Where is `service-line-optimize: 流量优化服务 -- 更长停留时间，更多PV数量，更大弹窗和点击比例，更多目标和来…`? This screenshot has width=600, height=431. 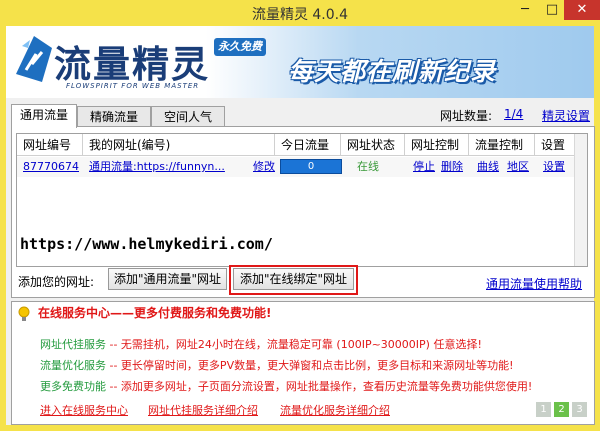 service-line-optimize: 流量优化服务 -- 更长停留时间，更多PV数量，更大弹窗和点击比例，更多目标和来… is located at coordinates (277, 365).